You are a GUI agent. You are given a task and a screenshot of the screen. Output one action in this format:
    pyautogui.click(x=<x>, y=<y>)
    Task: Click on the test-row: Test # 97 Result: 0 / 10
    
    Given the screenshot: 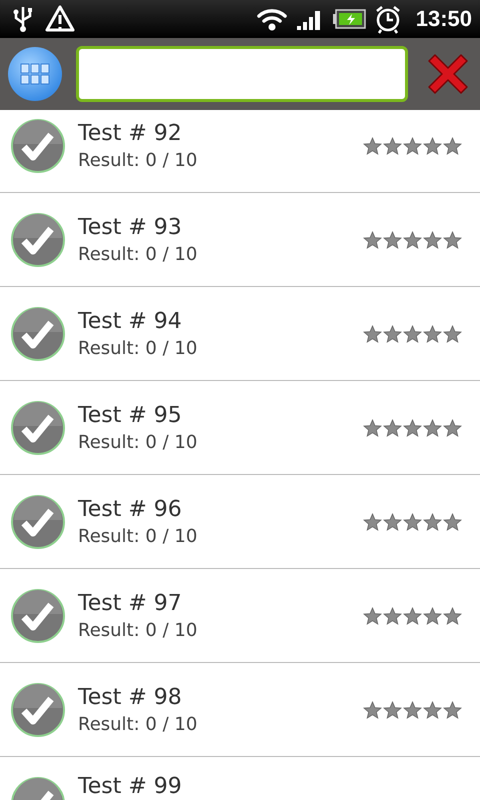 What is the action you would take?
    pyautogui.click(x=240, y=616)
    